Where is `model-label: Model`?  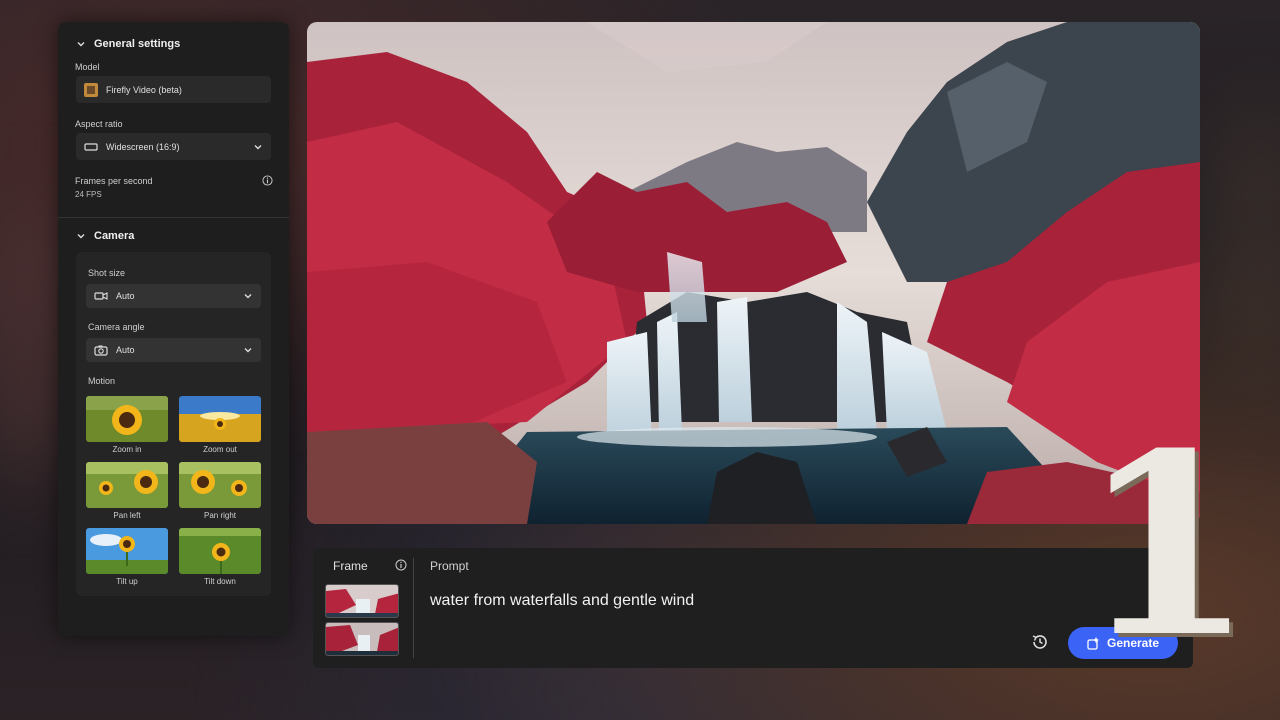 model-label: Model is located at coordinates (87, 67).